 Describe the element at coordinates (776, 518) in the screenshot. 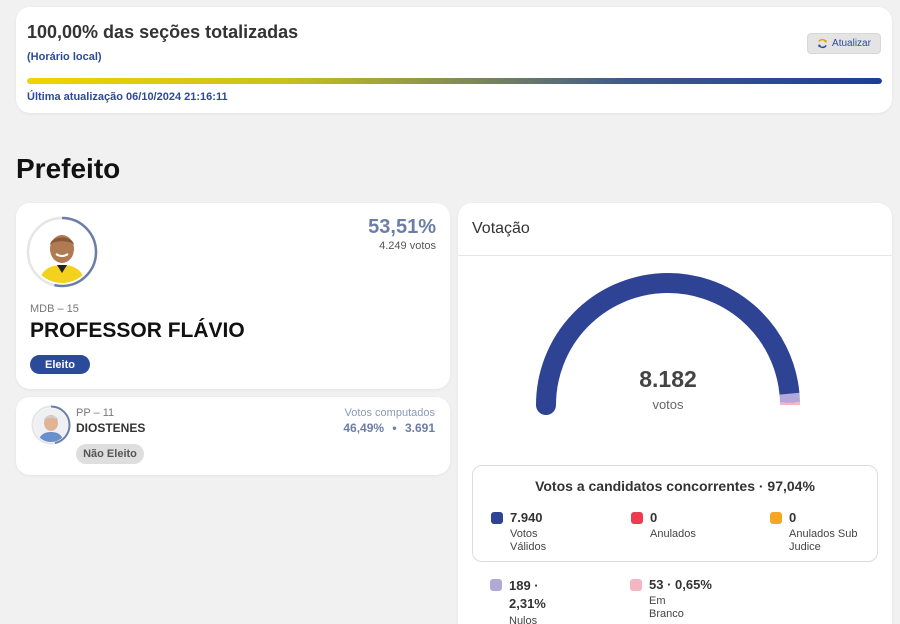

I see `sub-judice-swatch` at that location.